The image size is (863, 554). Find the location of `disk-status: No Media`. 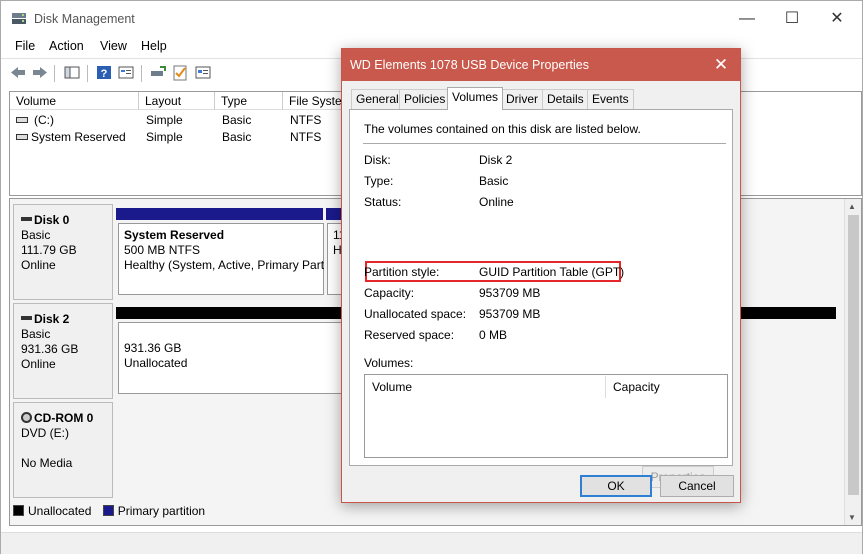

disk-status: No Media is located at coordinates (47, 463).